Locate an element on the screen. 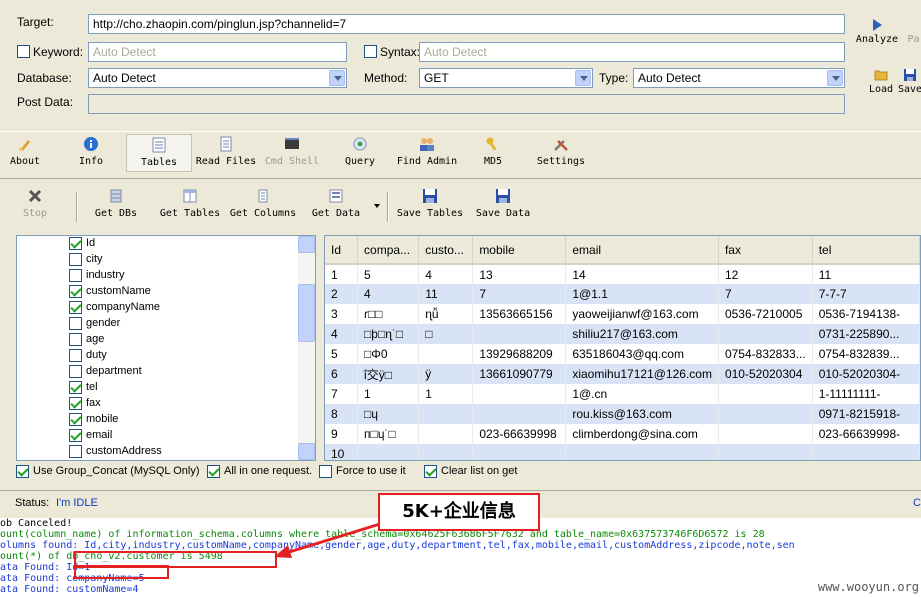  column-name: age is located at coordinates (95, 339).